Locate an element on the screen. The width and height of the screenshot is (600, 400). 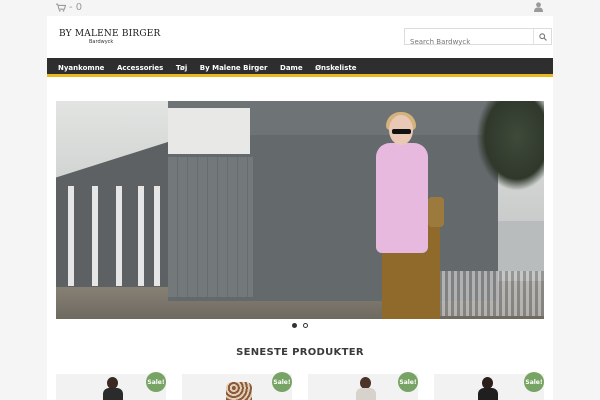
search-box is located at coordinates (478, 39).